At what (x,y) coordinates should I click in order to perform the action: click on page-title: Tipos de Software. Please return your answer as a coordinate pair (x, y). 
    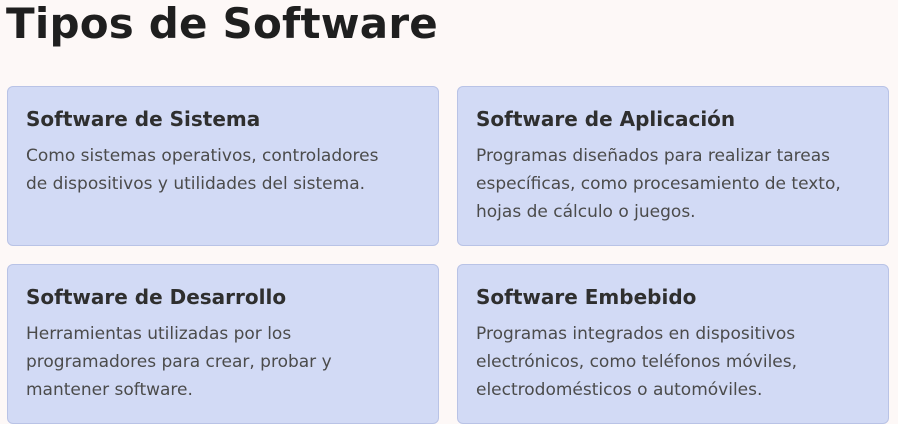
    Looking at the image, I should click on (222, 24).